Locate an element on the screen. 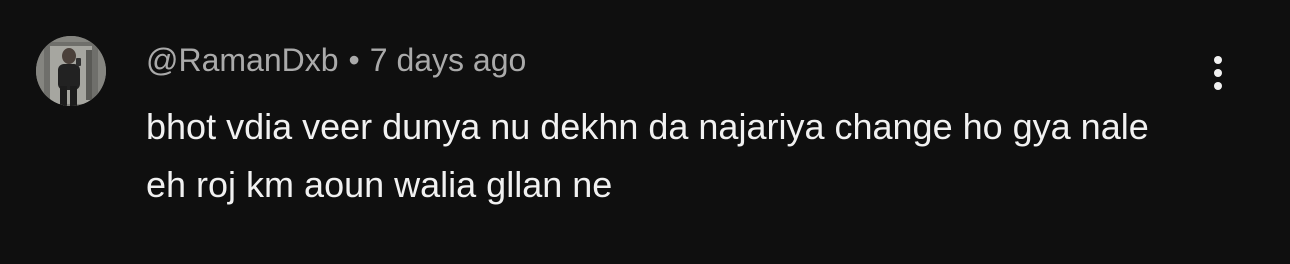 The height and width of the screenshot is (264, 1290). more-actions-button is located at coordinates (1218, 72).